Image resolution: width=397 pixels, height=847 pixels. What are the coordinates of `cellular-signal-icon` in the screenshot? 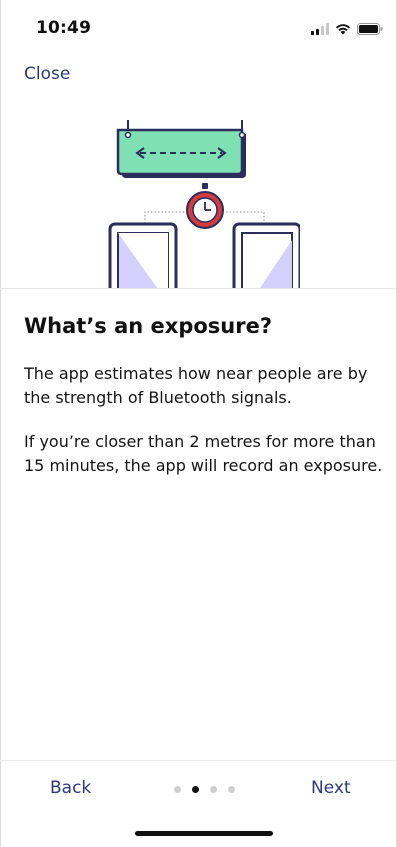 It's located at (320, 29).